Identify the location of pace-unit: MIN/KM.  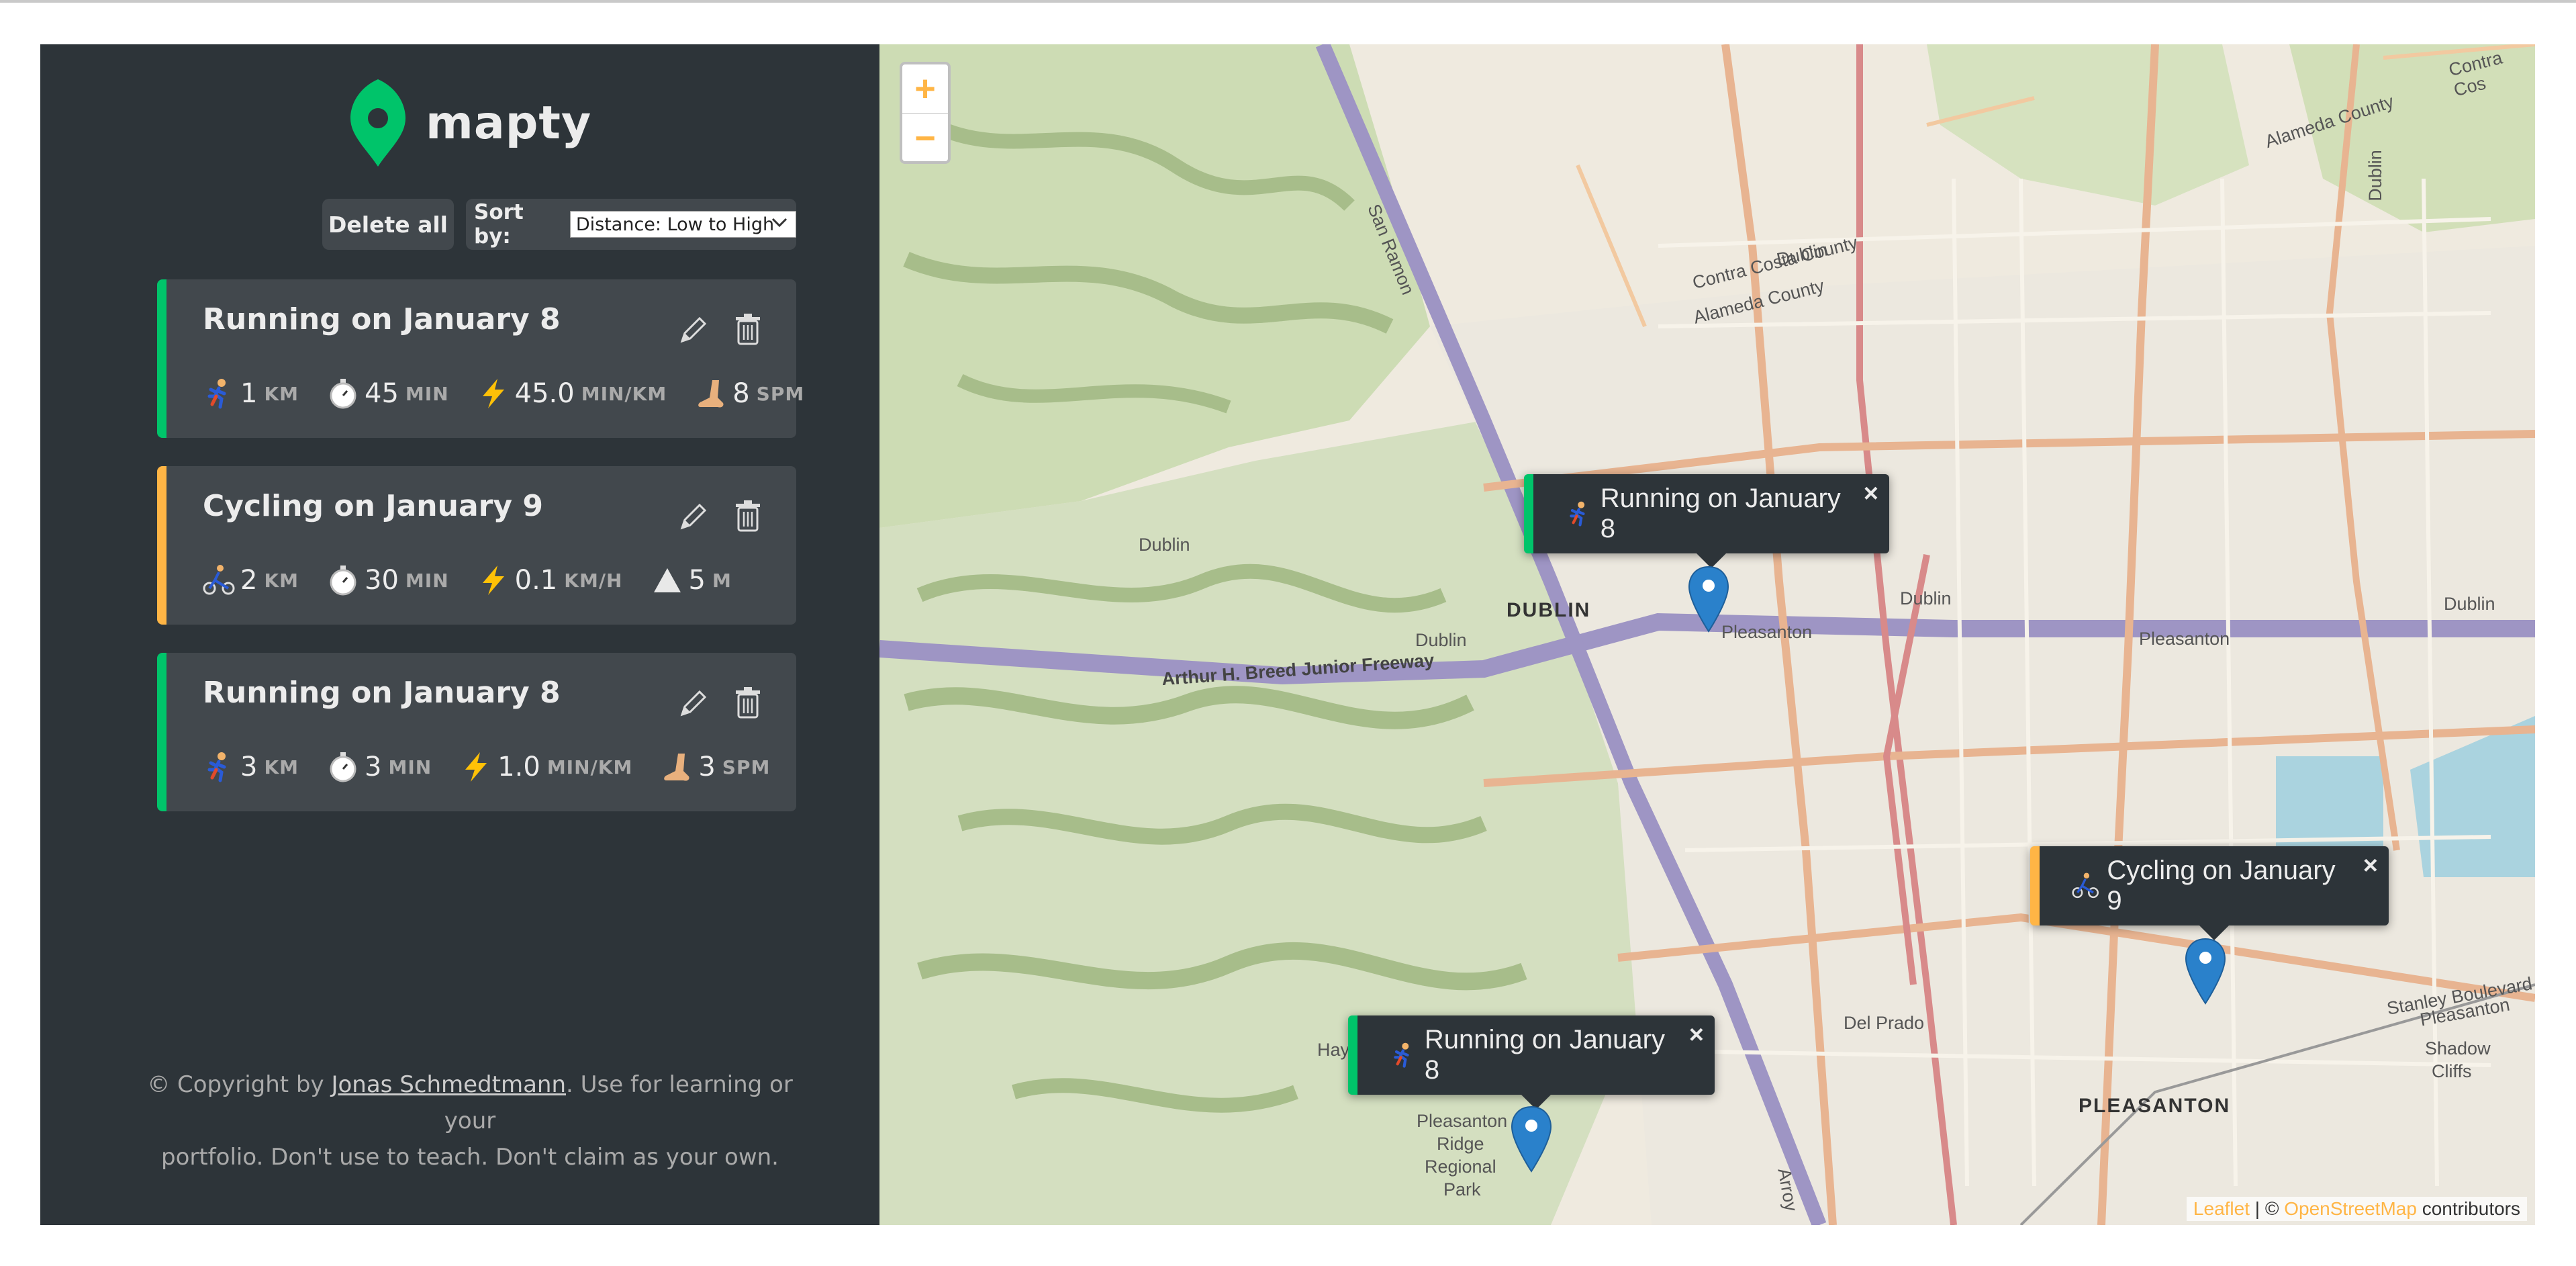
(624, 393).